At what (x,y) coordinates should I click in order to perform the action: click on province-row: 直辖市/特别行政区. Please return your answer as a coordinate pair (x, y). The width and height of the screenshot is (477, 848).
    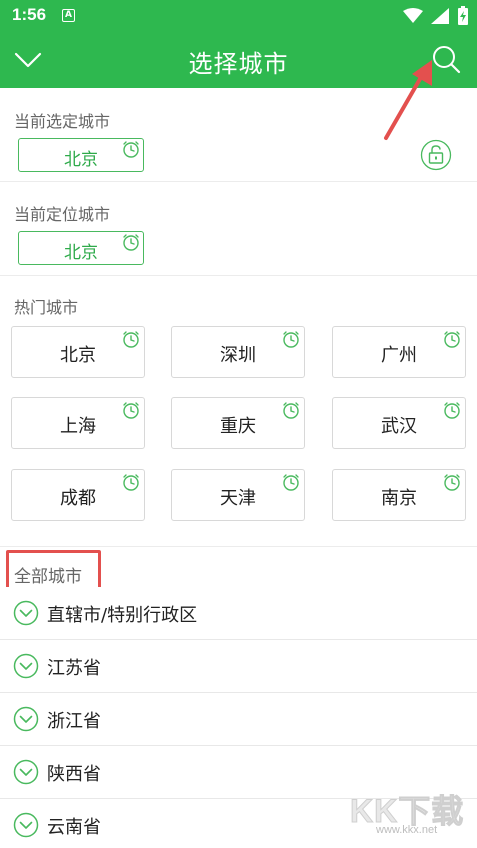
    Looking at the image, I should click on (238, 613).